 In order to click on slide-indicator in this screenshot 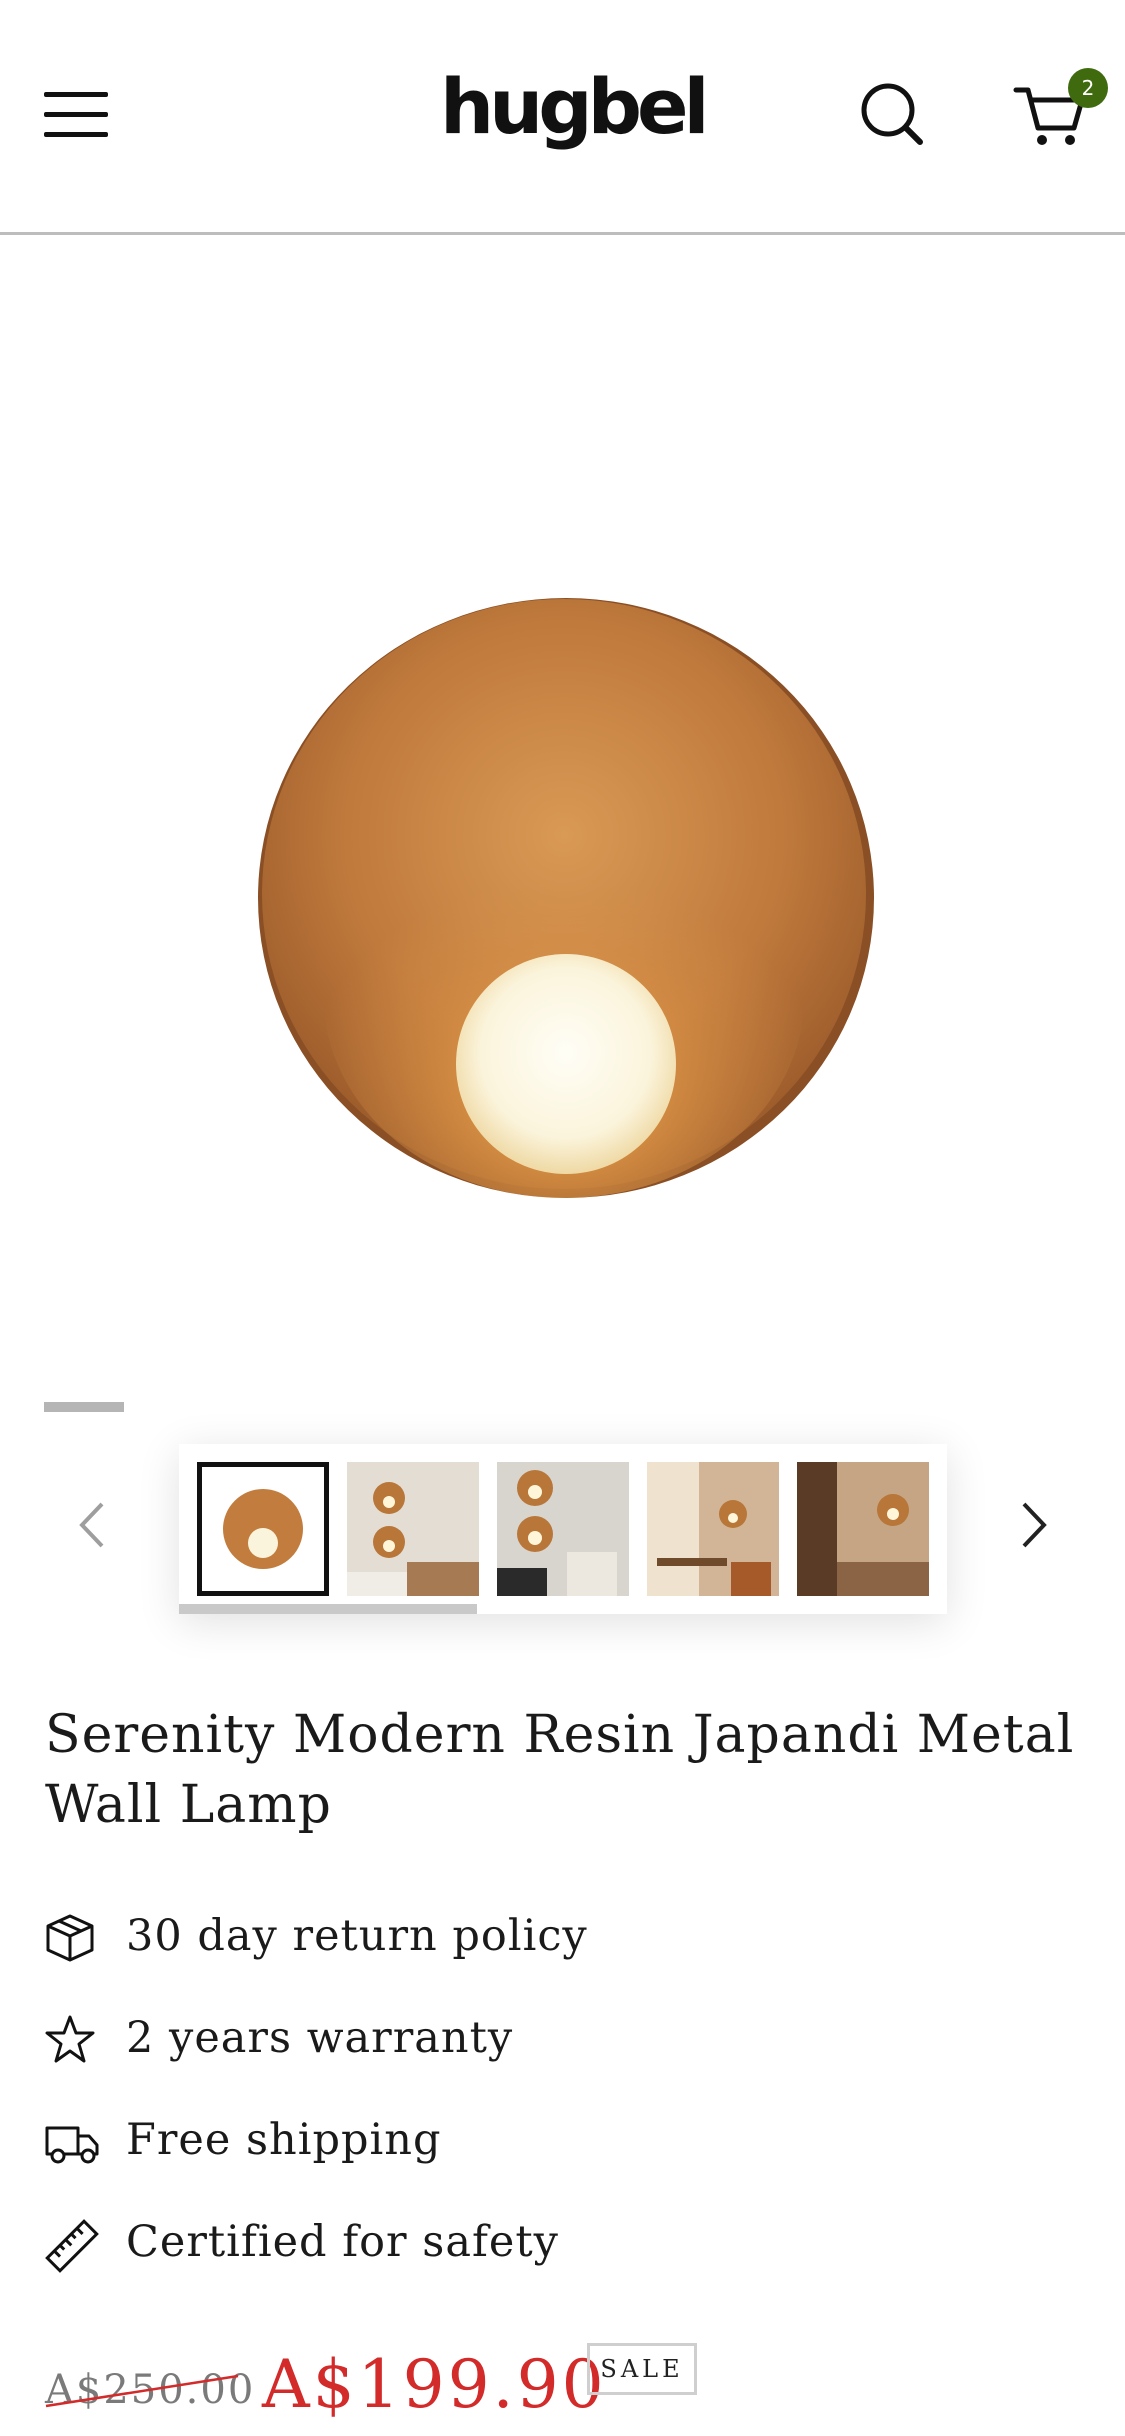, I will do `click(84, 1407)`.